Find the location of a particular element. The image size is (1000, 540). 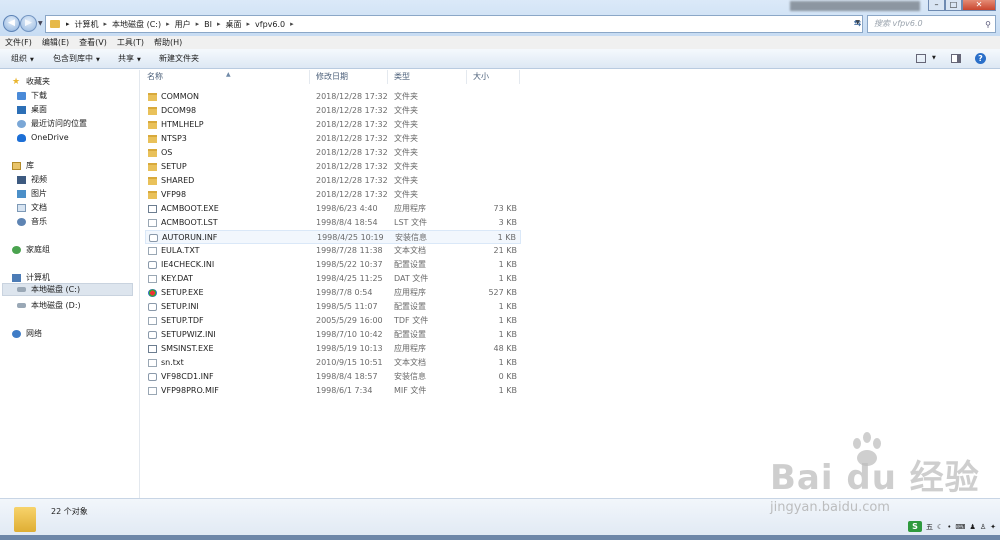

menu-help: 帮助(H) is located at coordinates (168, 42).